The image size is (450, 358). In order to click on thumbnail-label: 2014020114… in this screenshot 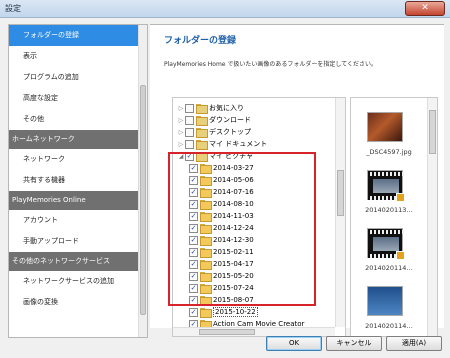, I will do `click(389, 326)`.